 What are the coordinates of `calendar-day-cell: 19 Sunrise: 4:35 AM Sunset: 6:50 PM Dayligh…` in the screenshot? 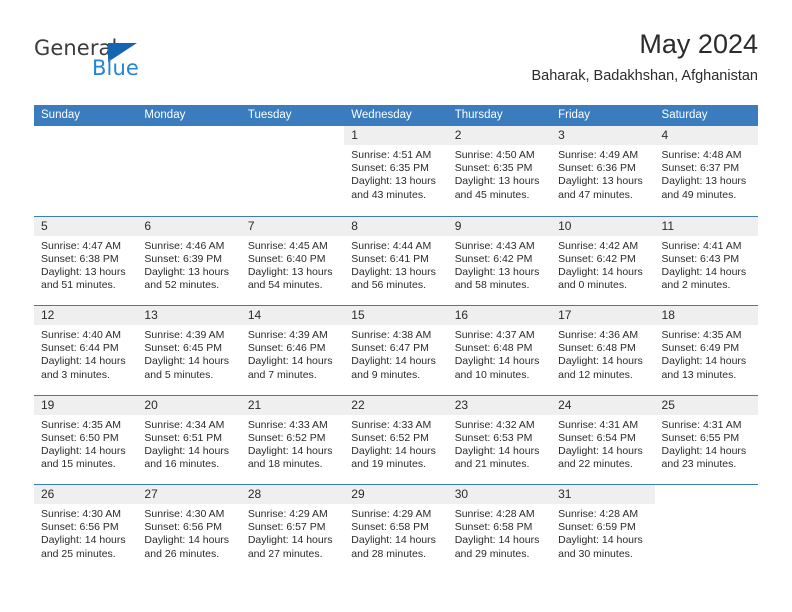 It's located at (86, 439).